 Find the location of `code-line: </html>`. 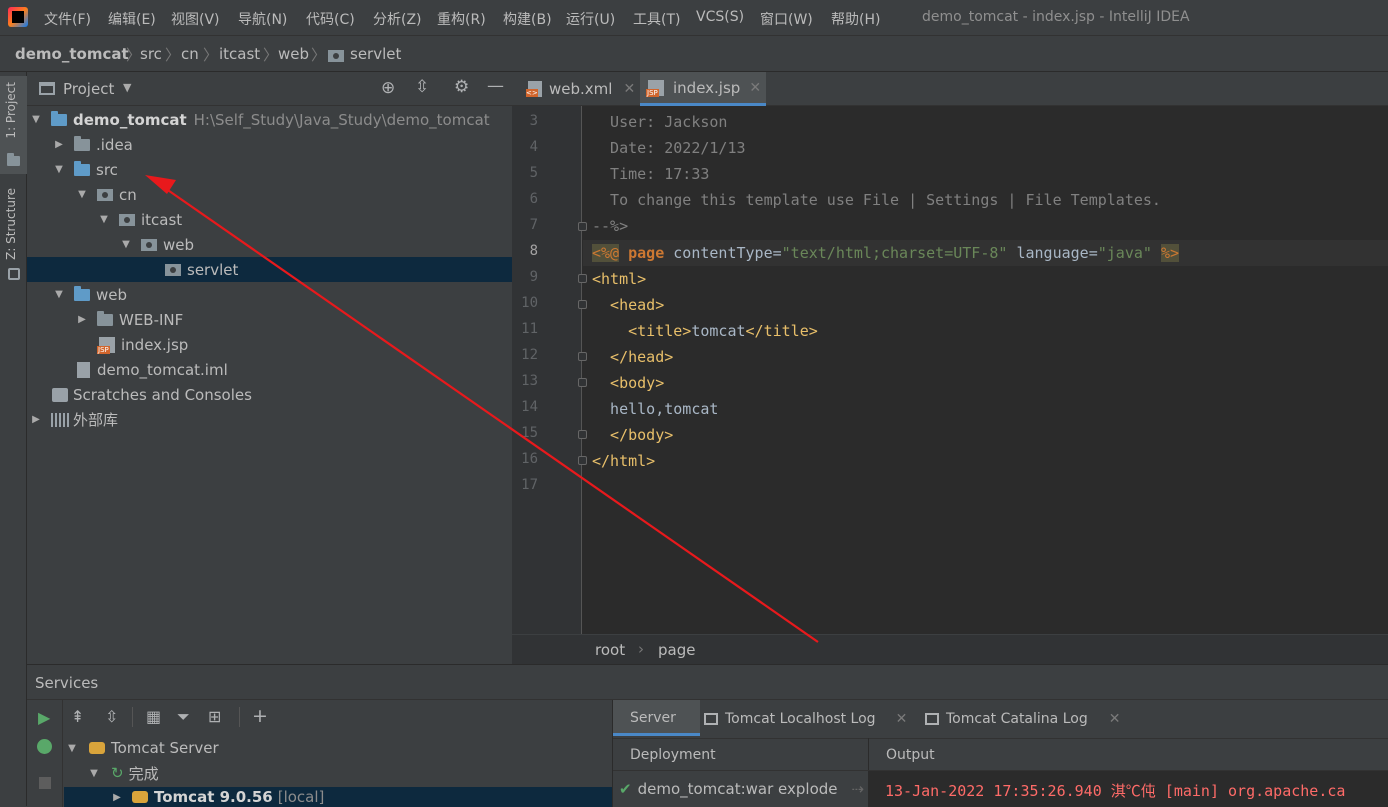

code-line: </html> is located at coordinates (623, 461).